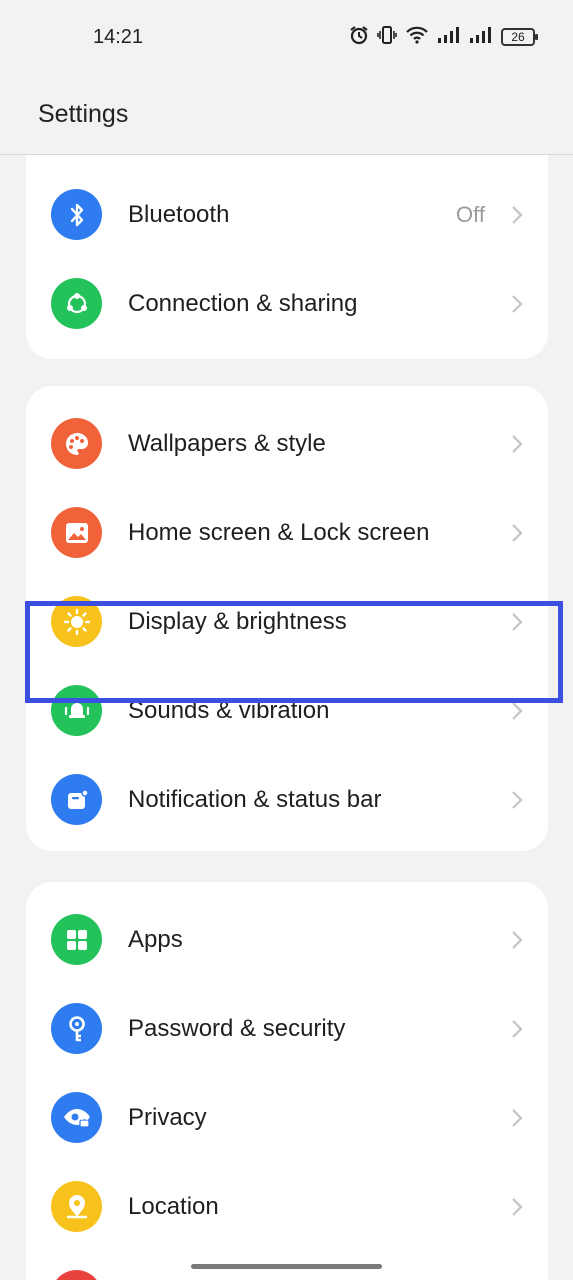 Image resolution: width=573 pixels, height=1280 pixels. I want to click on settings-item-bluetooth: Bluetooth Off, so click(287, 214).